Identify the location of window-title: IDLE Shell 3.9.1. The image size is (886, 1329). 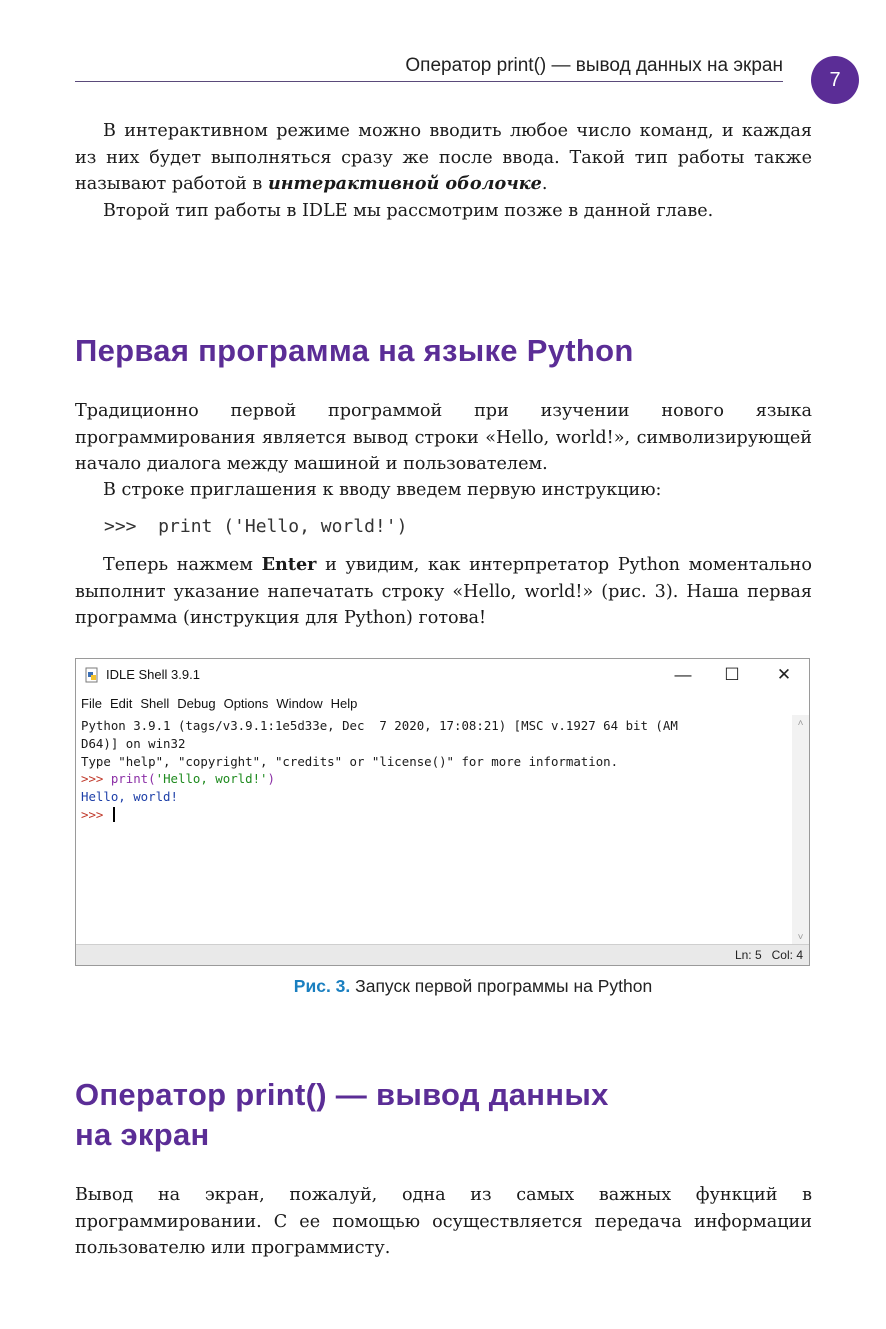
(153, 674).